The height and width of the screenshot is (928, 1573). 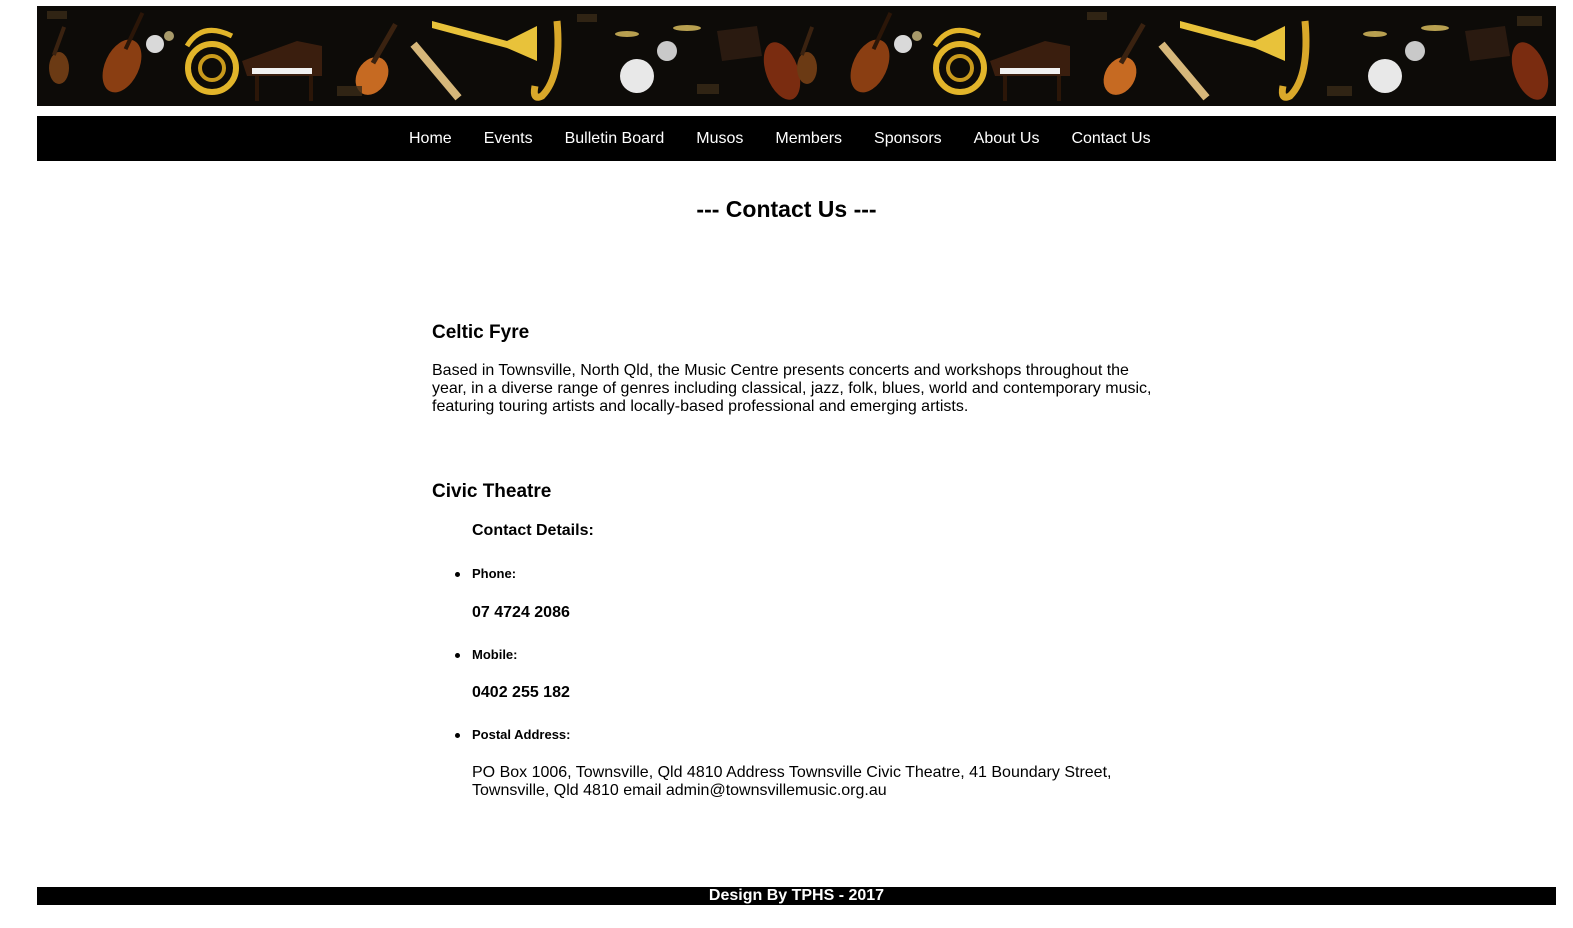 What do you see at coordinates (786, 209) in the screenshot?
I see `page-title: --- Contact Us ---` at bounding box center [786, 209].